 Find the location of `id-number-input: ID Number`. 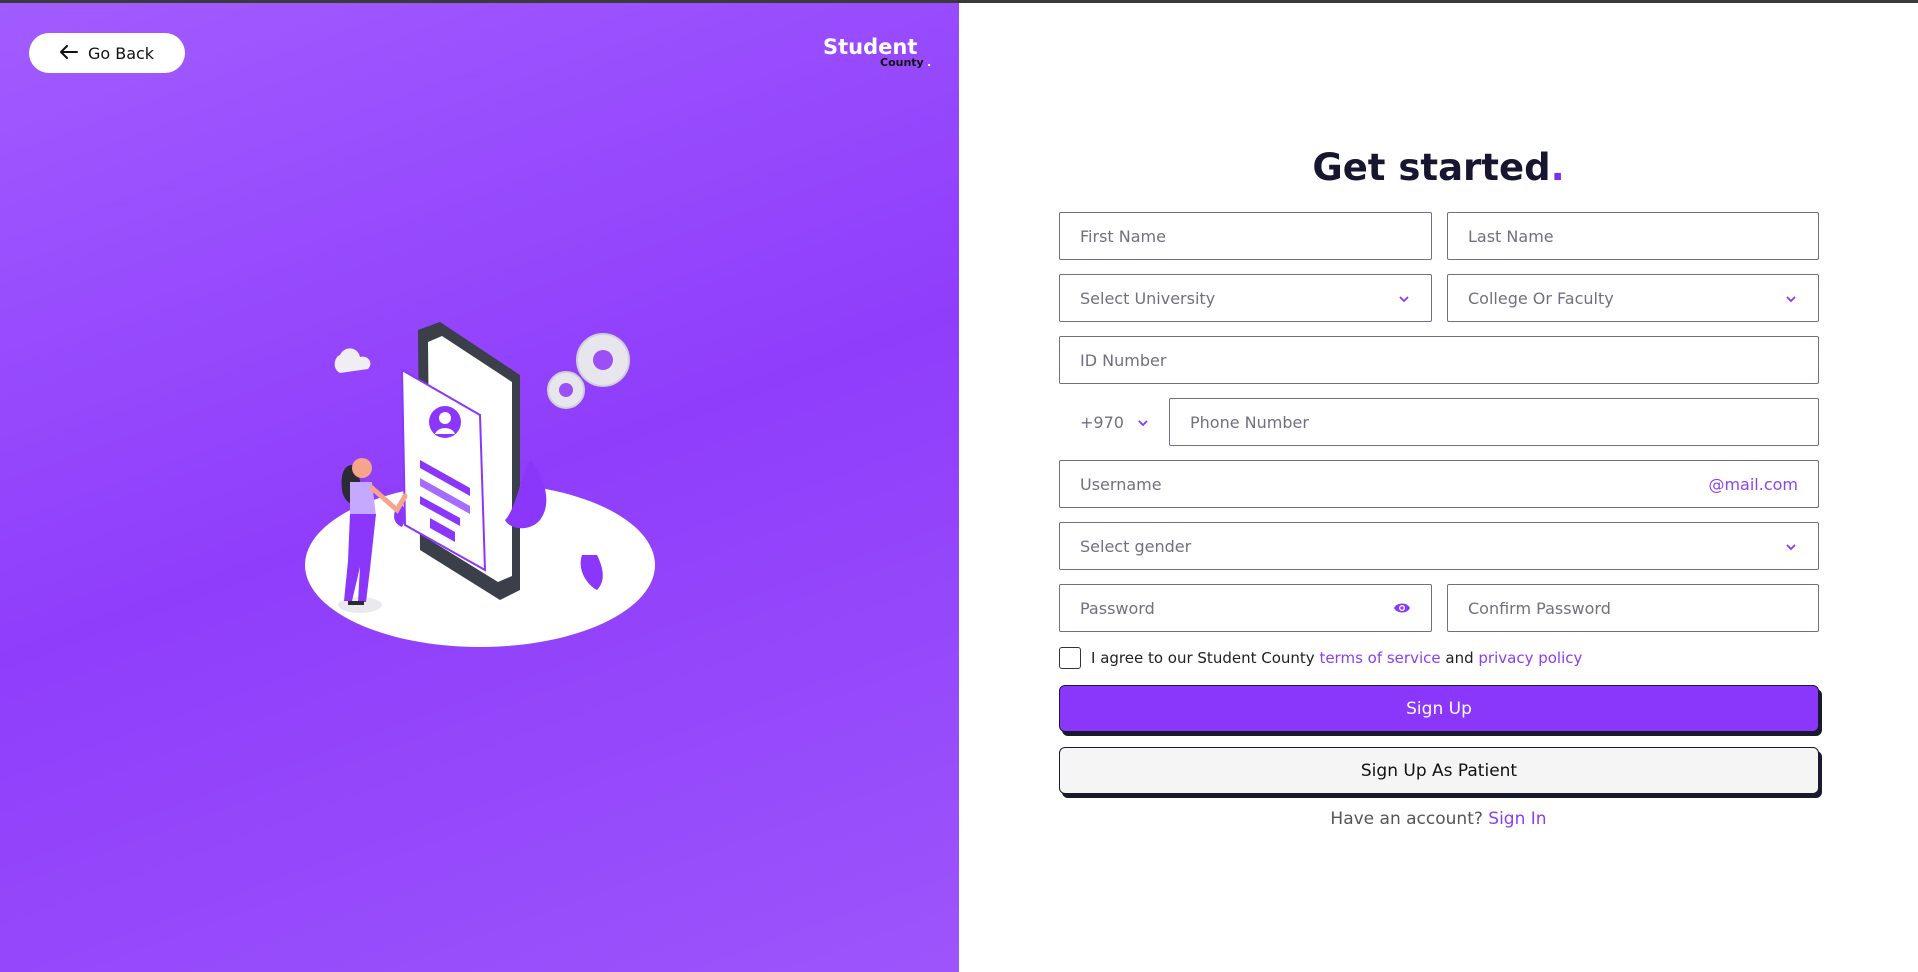

id-number-input: ID Number is located at coordinates (1439, 360).